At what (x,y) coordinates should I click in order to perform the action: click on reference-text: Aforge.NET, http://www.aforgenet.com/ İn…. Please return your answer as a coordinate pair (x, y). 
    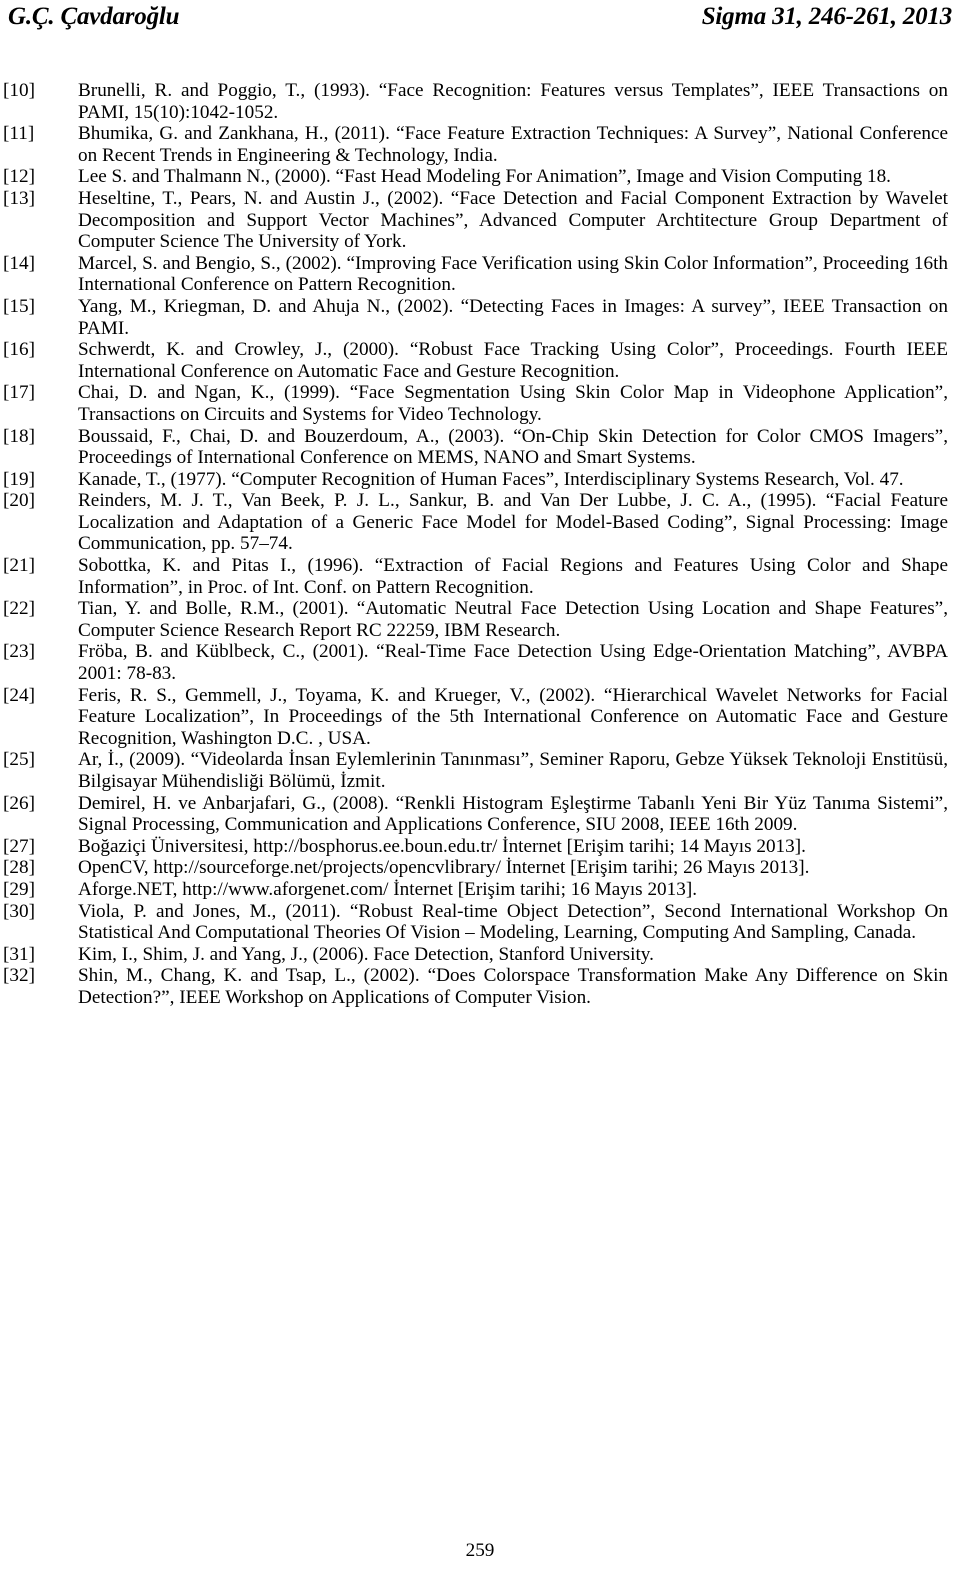
    Looking at the image, I should click on (388, 889).